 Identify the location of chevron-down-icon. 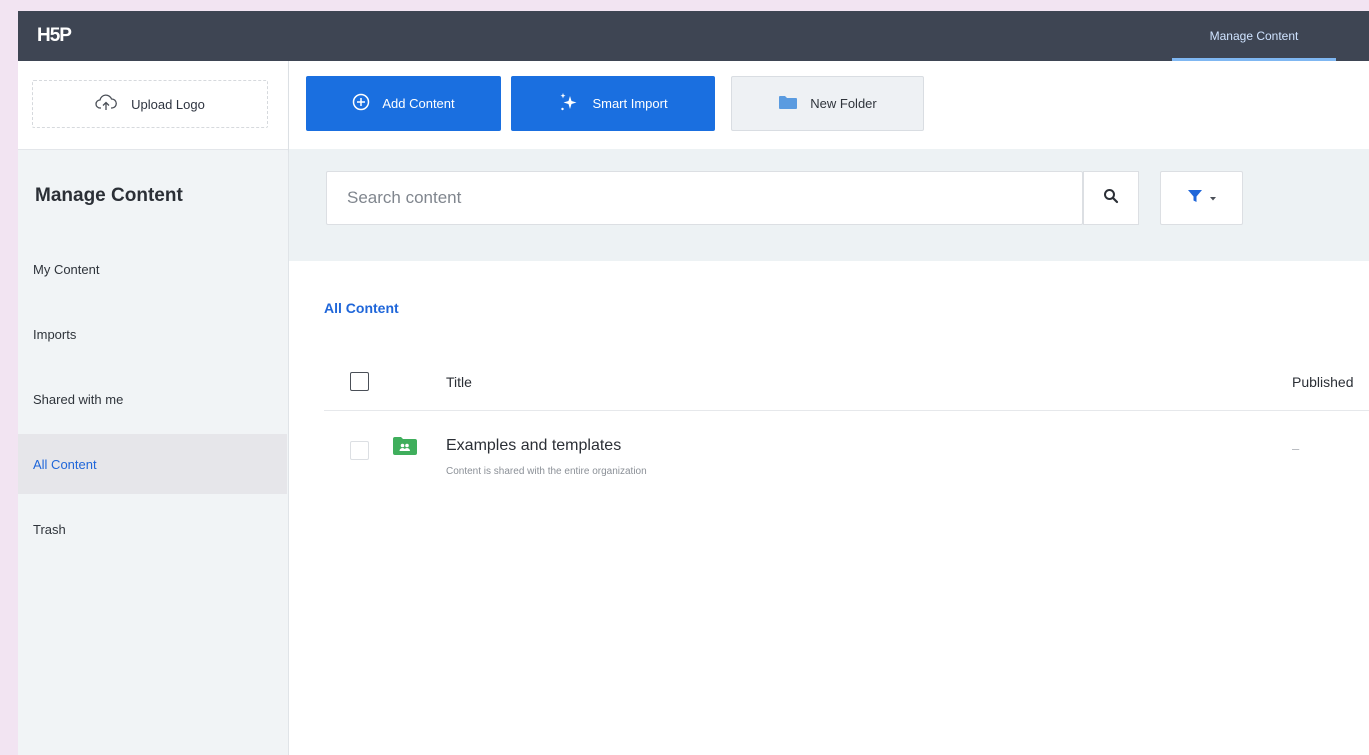
(1213, 198).